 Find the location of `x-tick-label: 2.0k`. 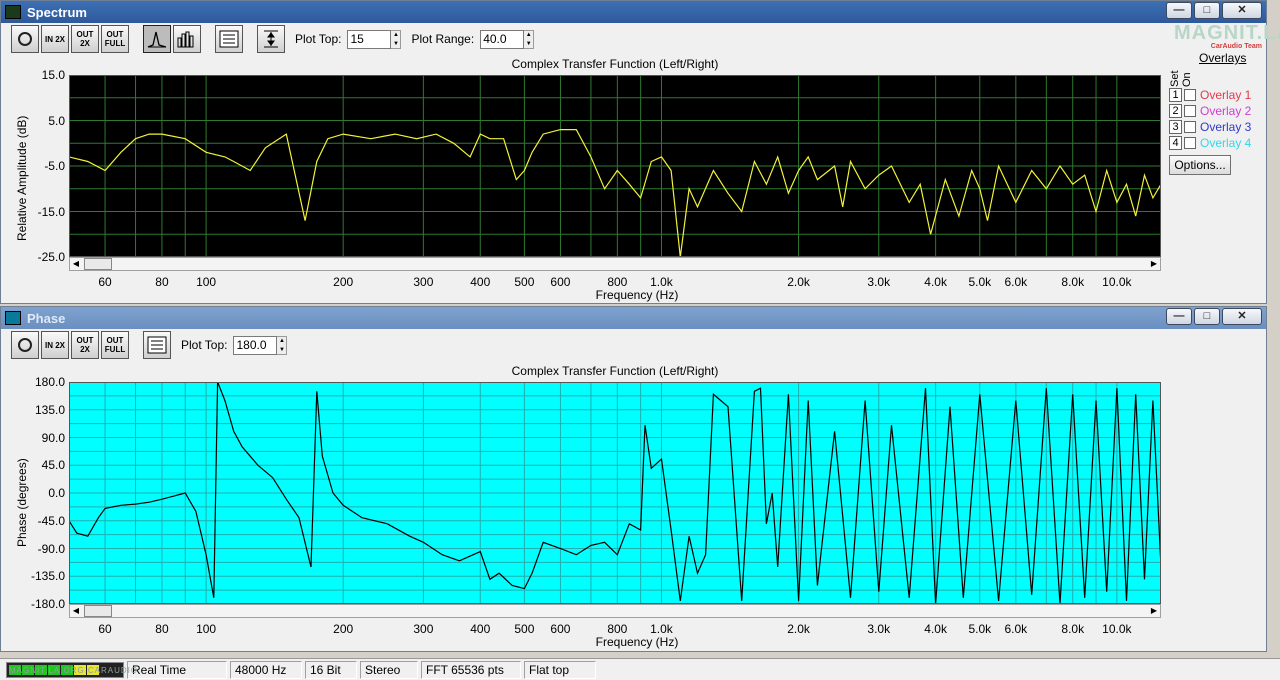

x-tick-label: 2.0k is located at coordinates (798, 629).